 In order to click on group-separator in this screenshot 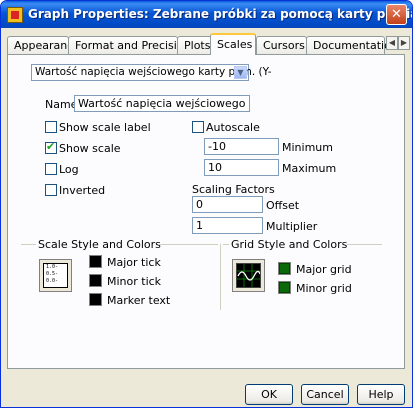, I will do `click(220, 277)`.